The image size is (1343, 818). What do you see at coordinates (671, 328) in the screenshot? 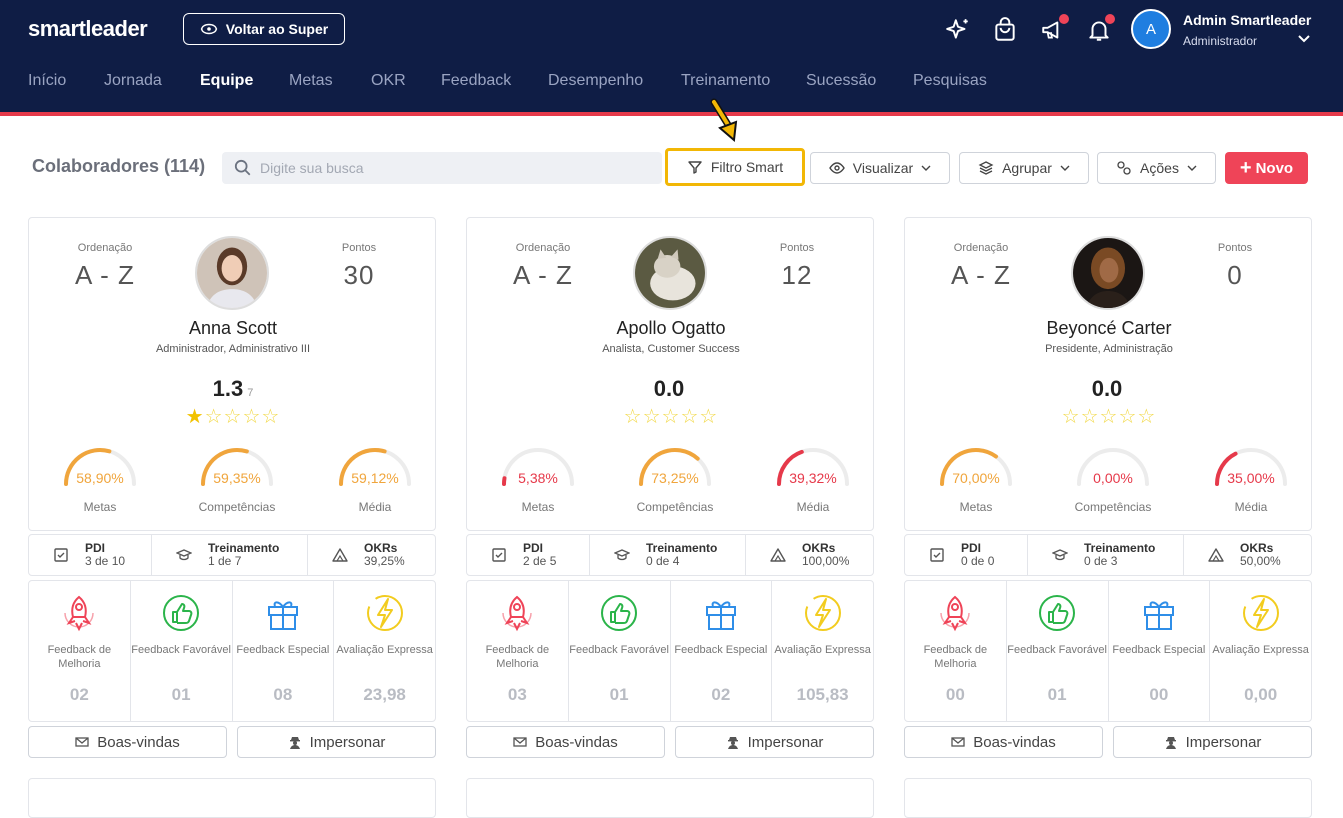
I see `employee-name: Apollo Ogatto` at bounding box center [671, 328].